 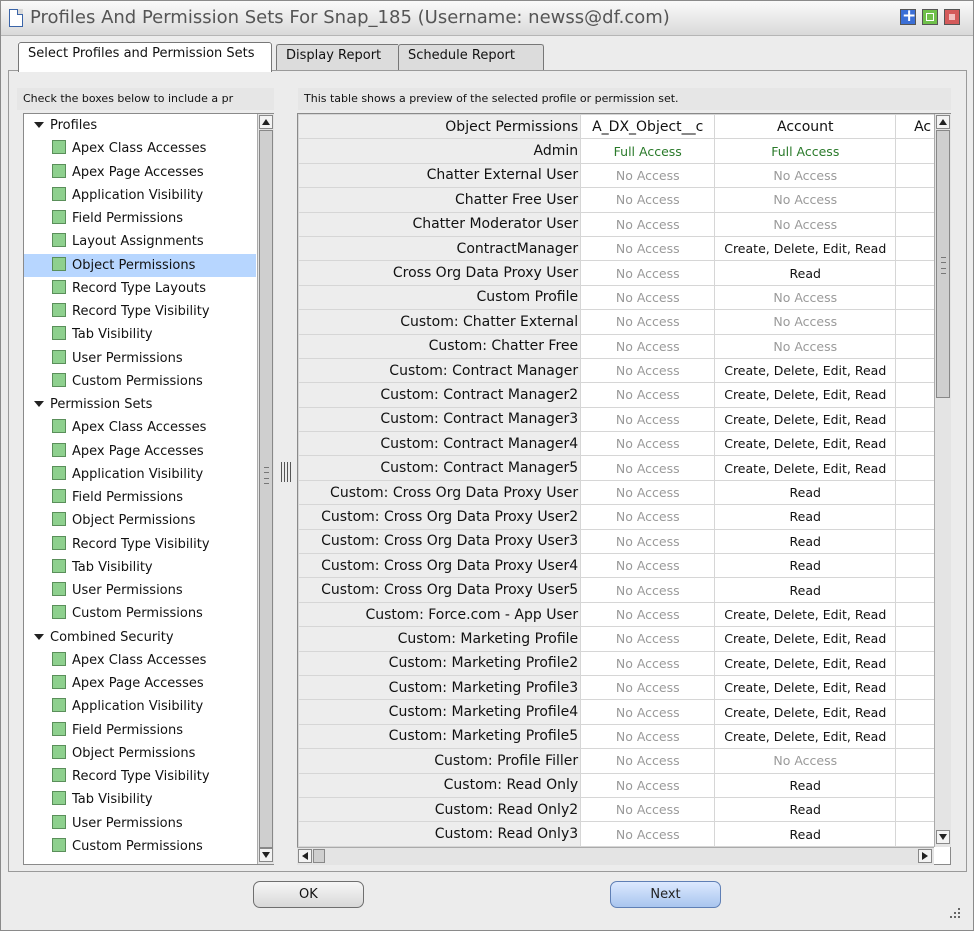 I want to click on tree-group: Profiles, so click(x=60, y=125).